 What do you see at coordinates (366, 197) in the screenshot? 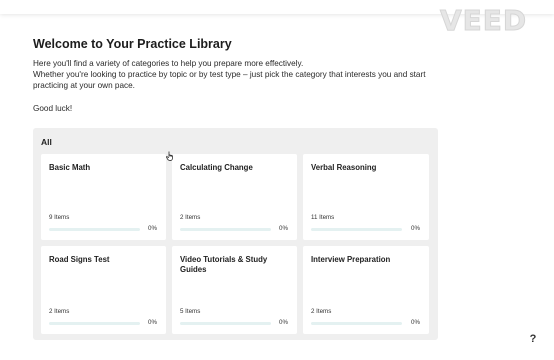
I see `category-card-verbal-reasoning: Verbal Reasoning 11 Items 0%` at bounding box center [366, 197].